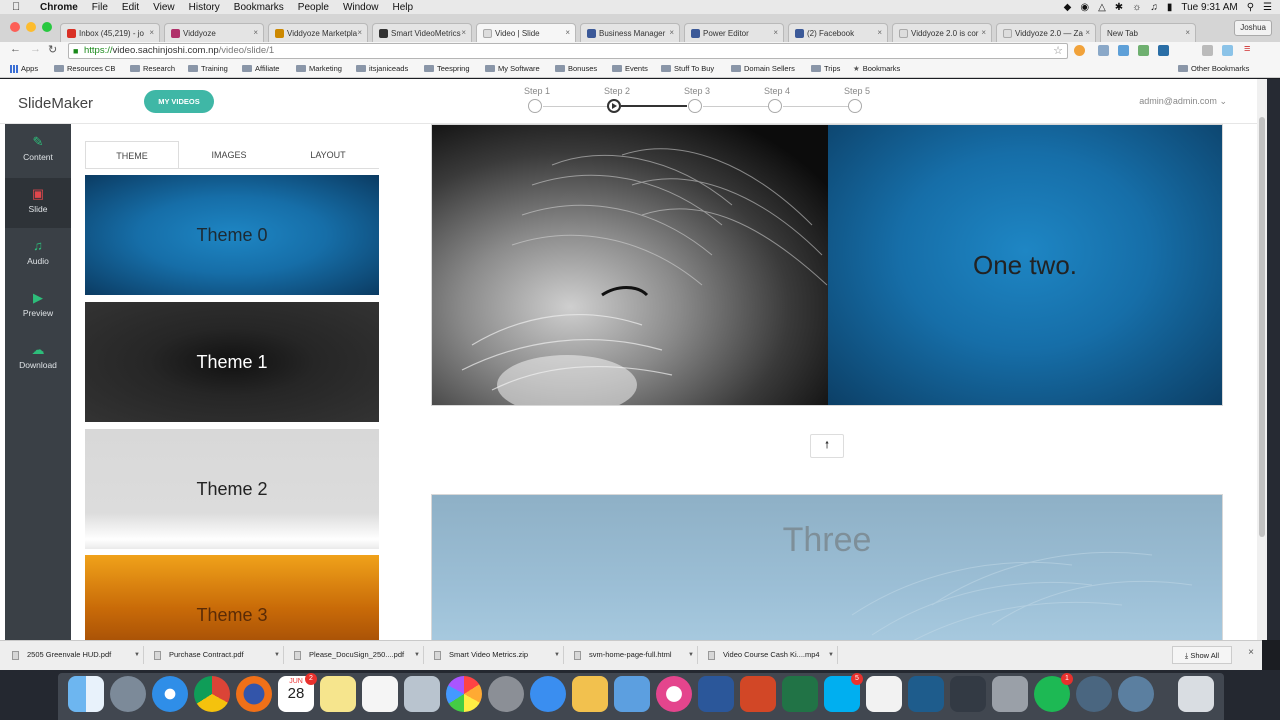 The width and height of the screenshot is (1280, 720). Describe the element at coordinates (214, 32) in the screenshot. I see `browser-tab: Viddyoze ×` at that location.